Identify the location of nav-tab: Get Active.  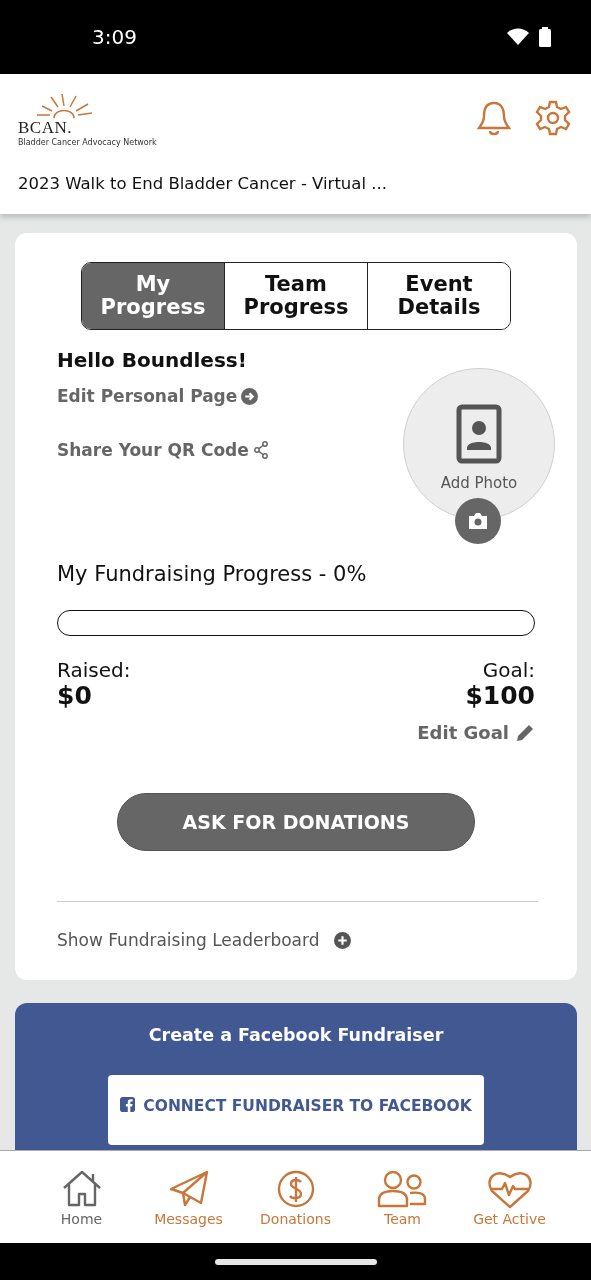
(509, 1197).